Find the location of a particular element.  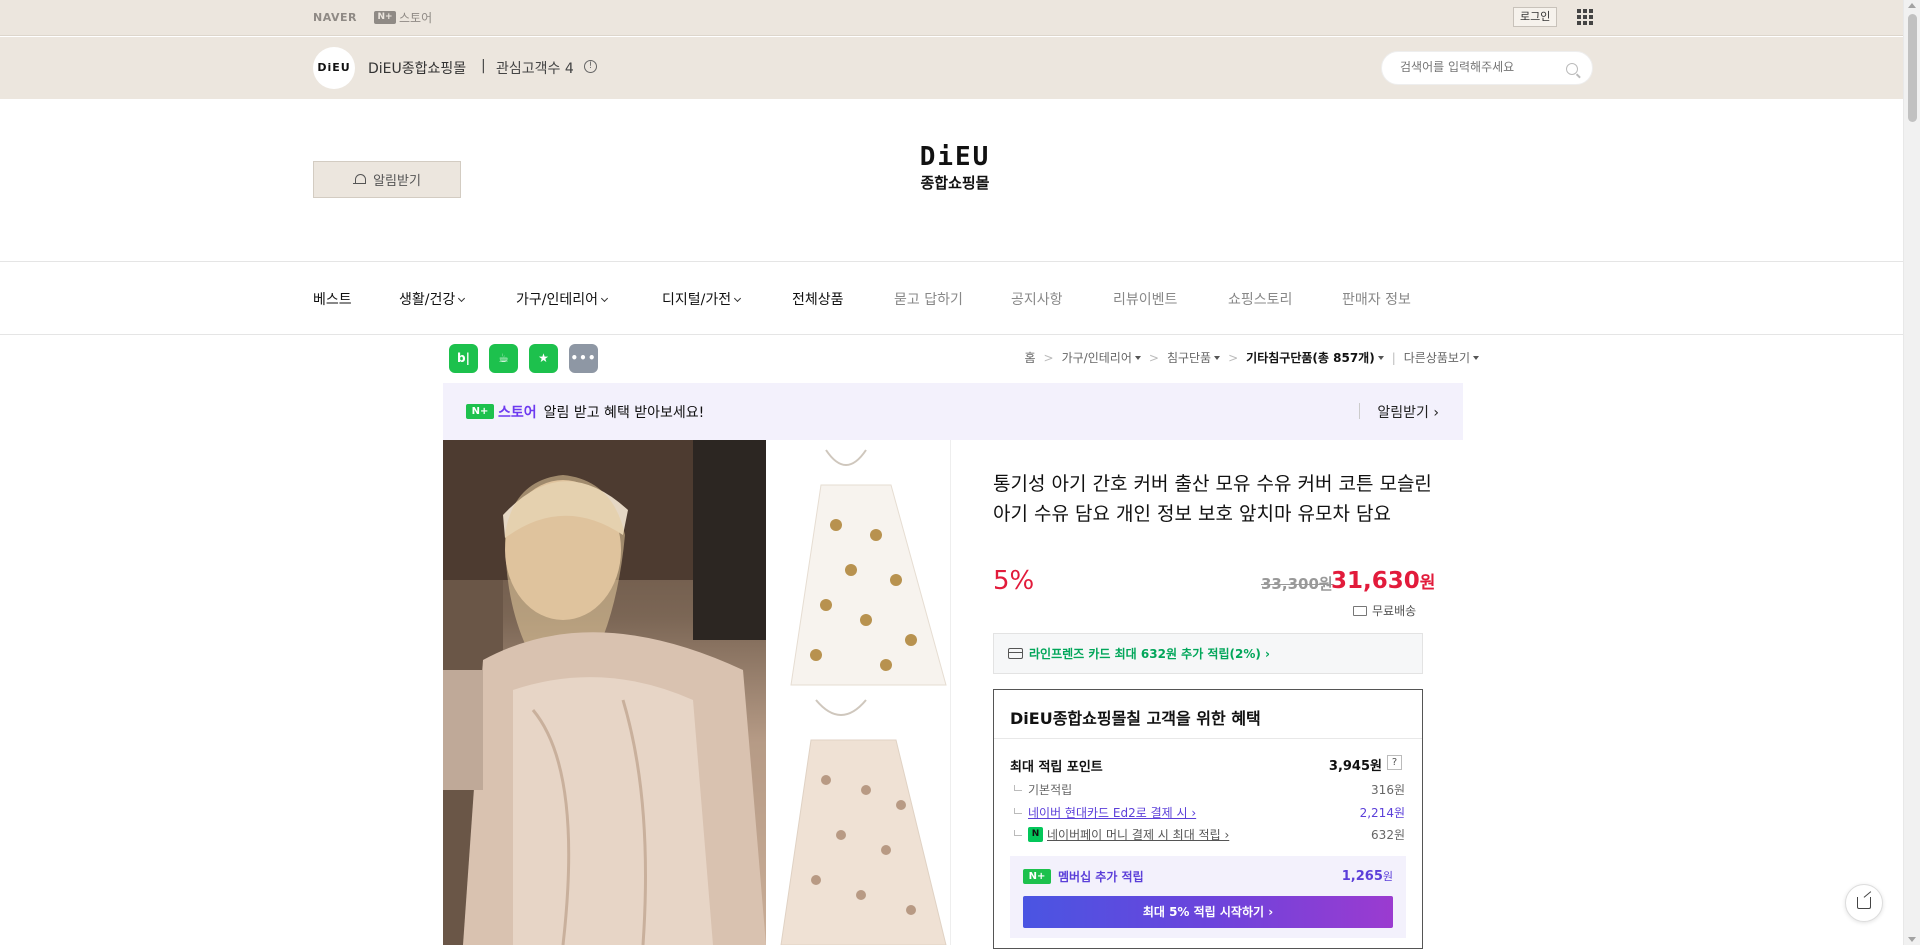

product-photo-model is located at coordinates (604, 692).